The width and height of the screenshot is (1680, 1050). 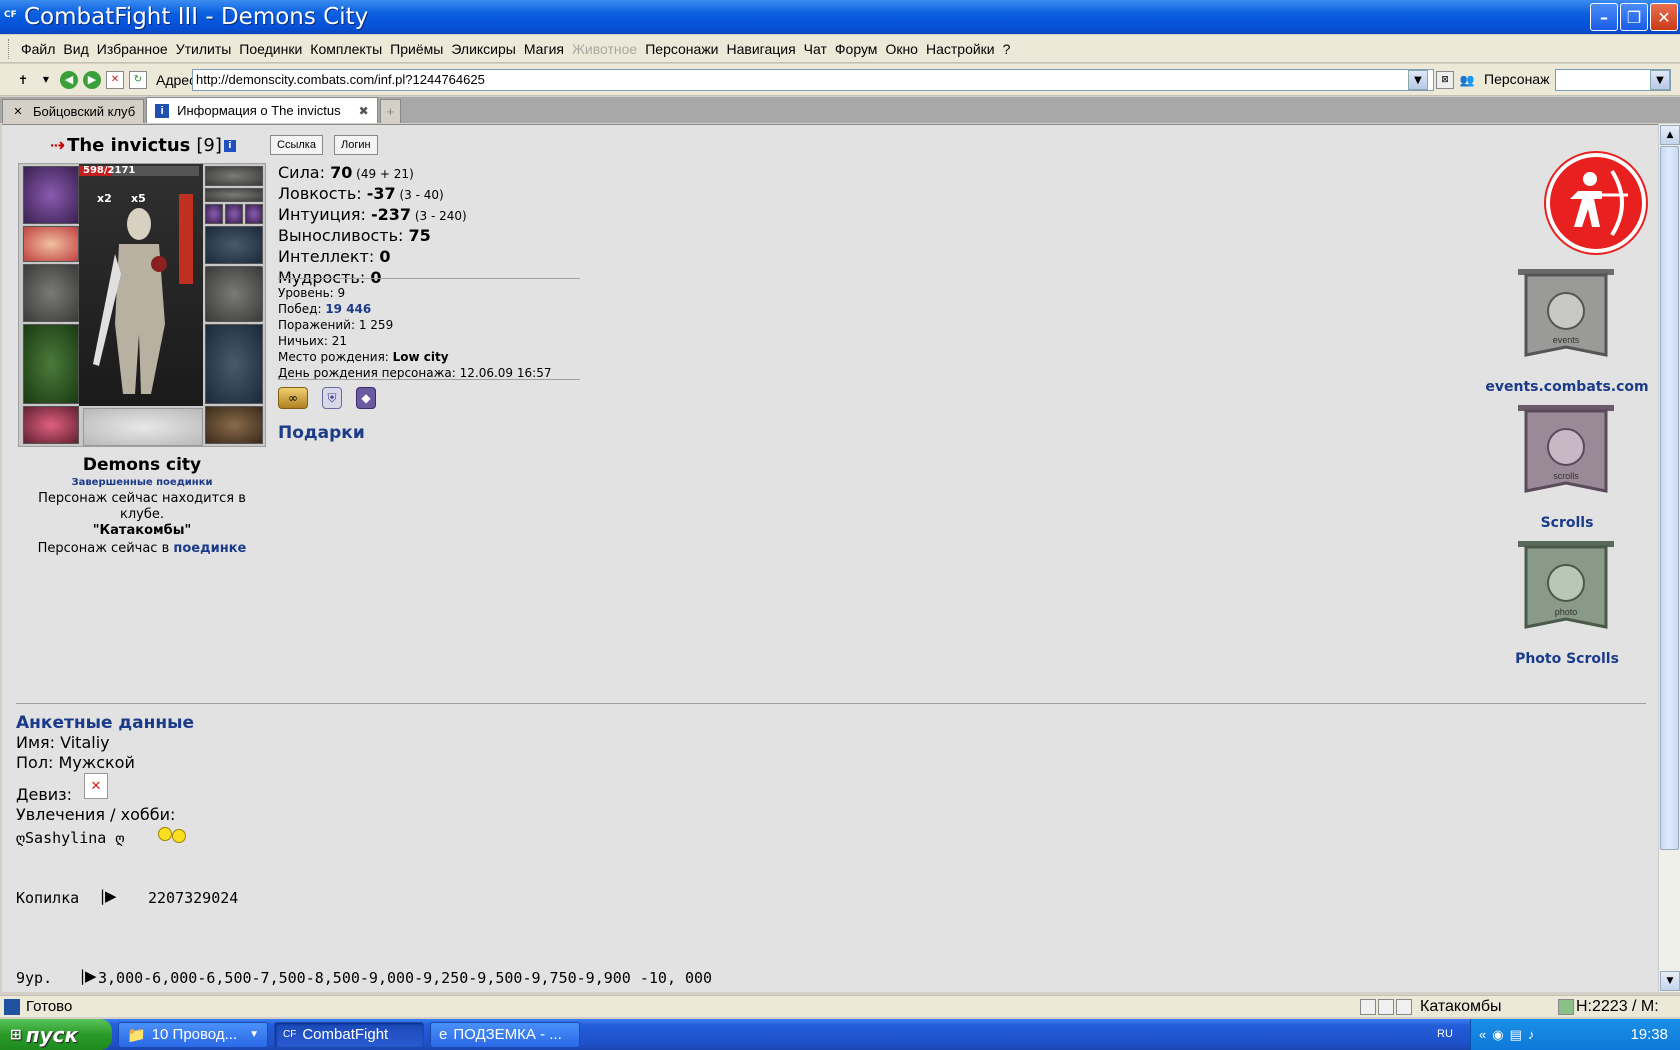 I want to click on menu-chat: Чат, so click(x=815, y=49).